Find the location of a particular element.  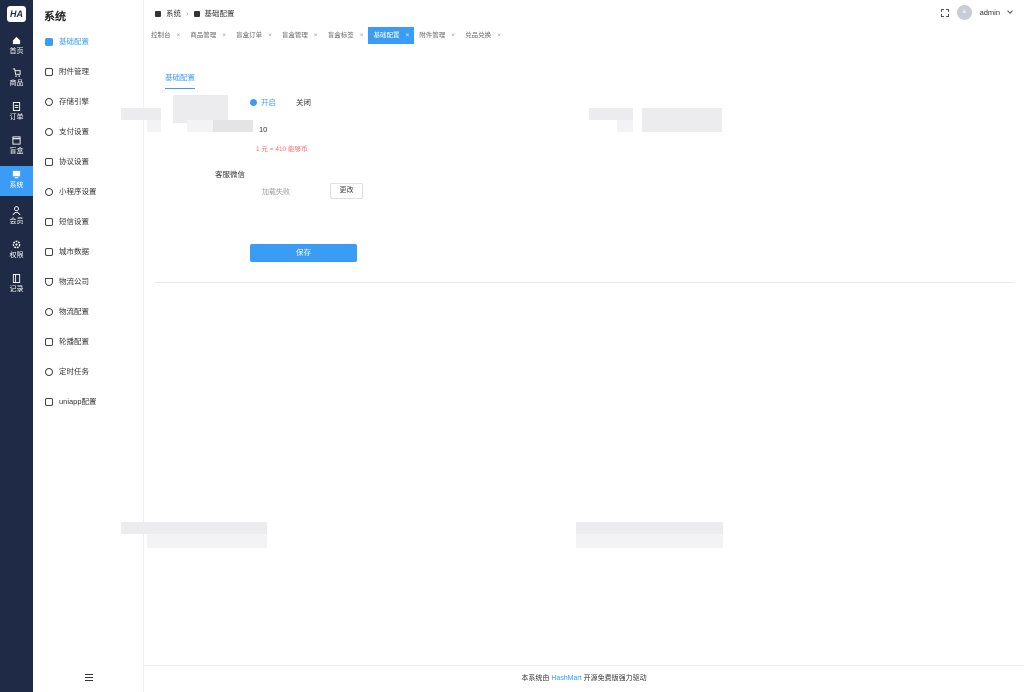

radio-on: 开启 is located at coordinates (263, 102).